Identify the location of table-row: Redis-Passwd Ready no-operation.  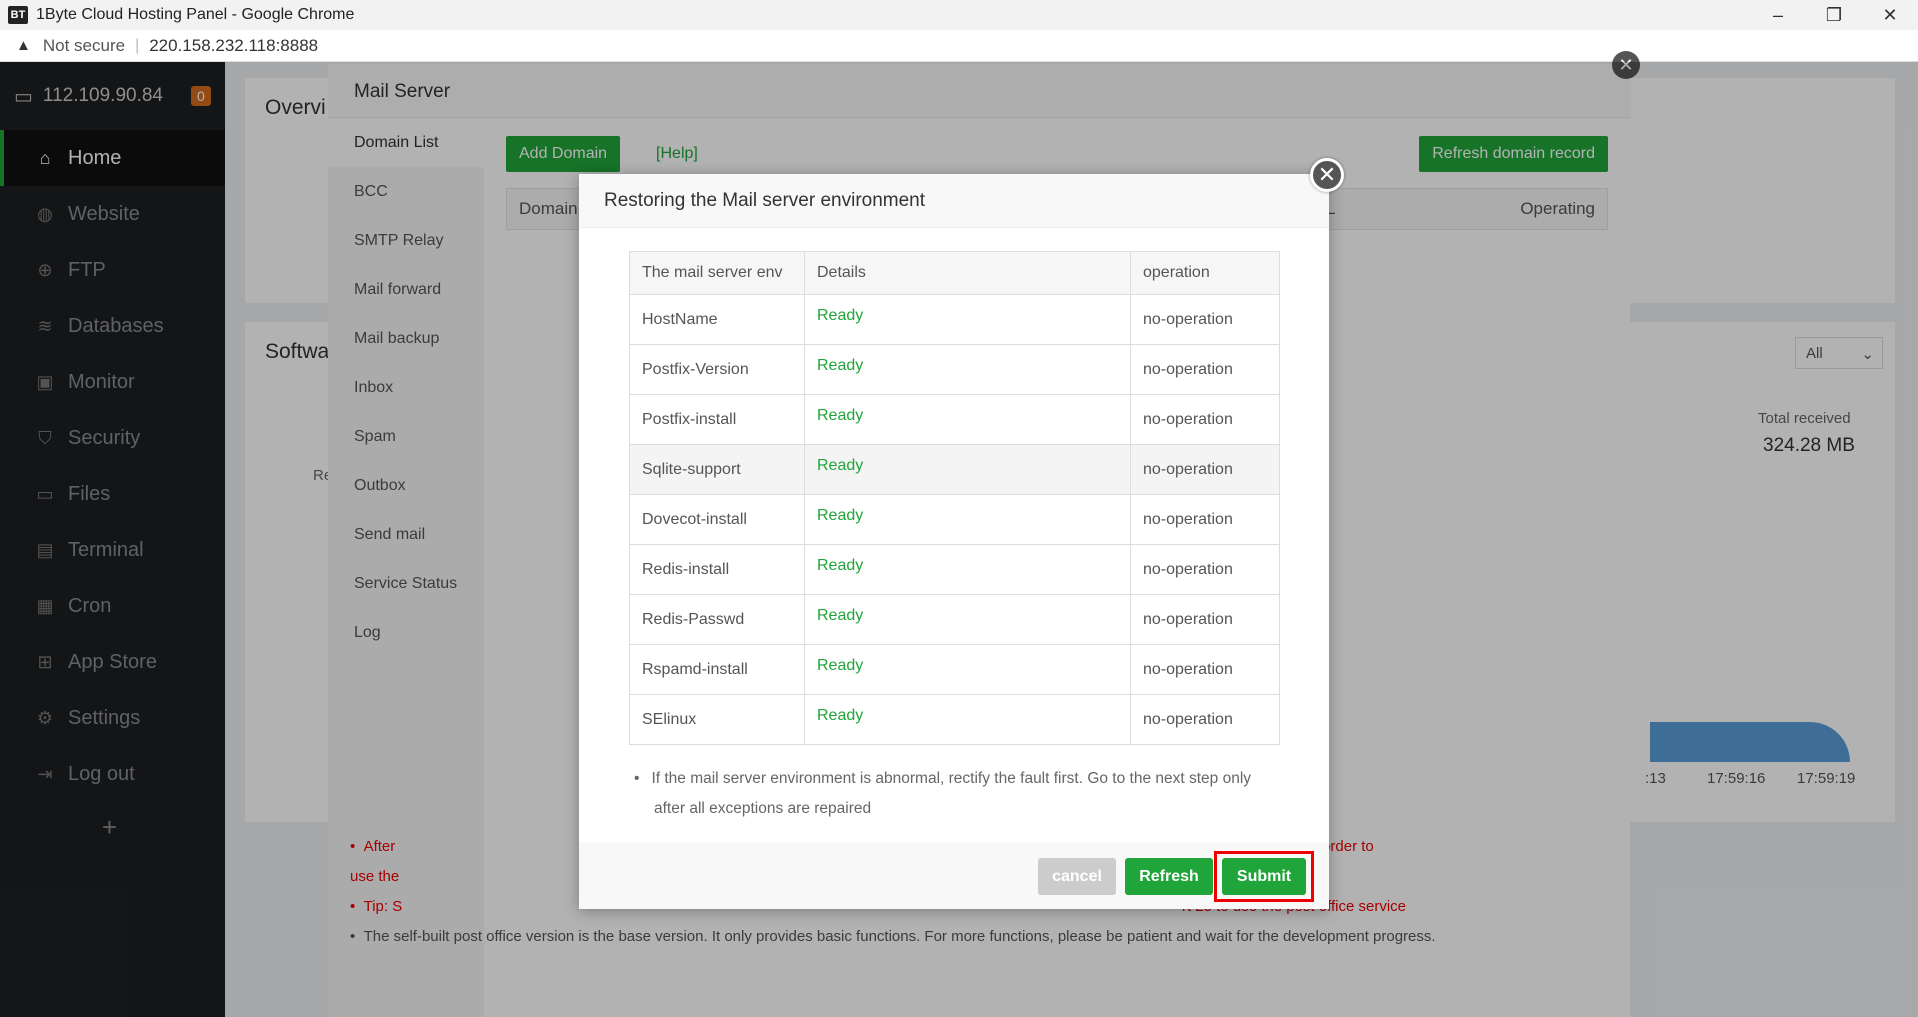
(954, 619).